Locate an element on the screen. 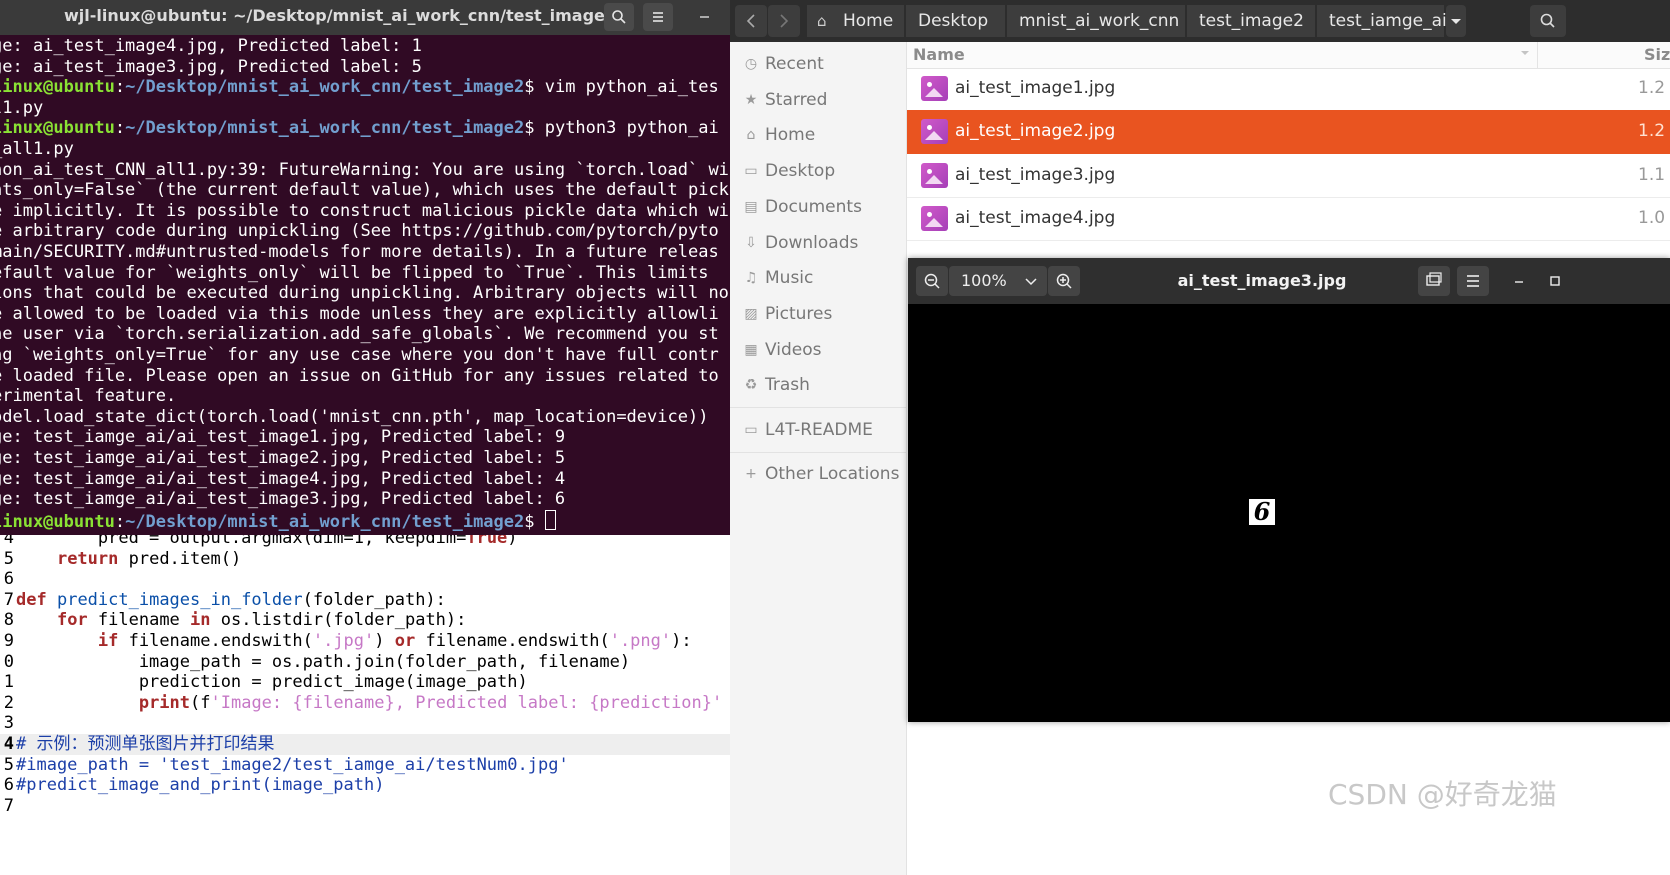 This screenshot has height=875, width=1670. code-line: 7 is located at coordinates (365, 806).